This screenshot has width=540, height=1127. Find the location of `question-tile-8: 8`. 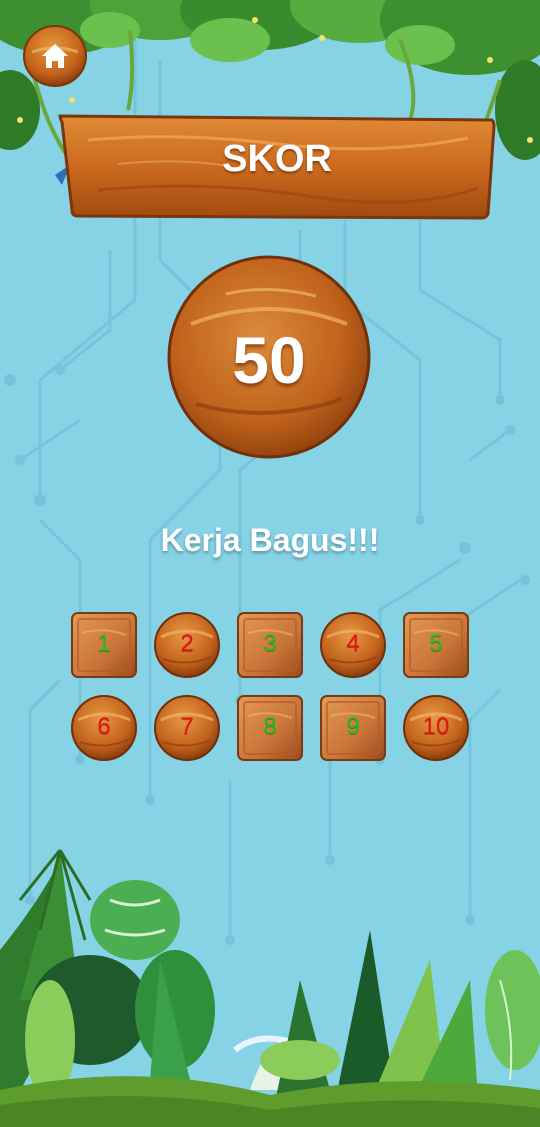

question-tile-8: 8 is located at coordinates (270, 728).